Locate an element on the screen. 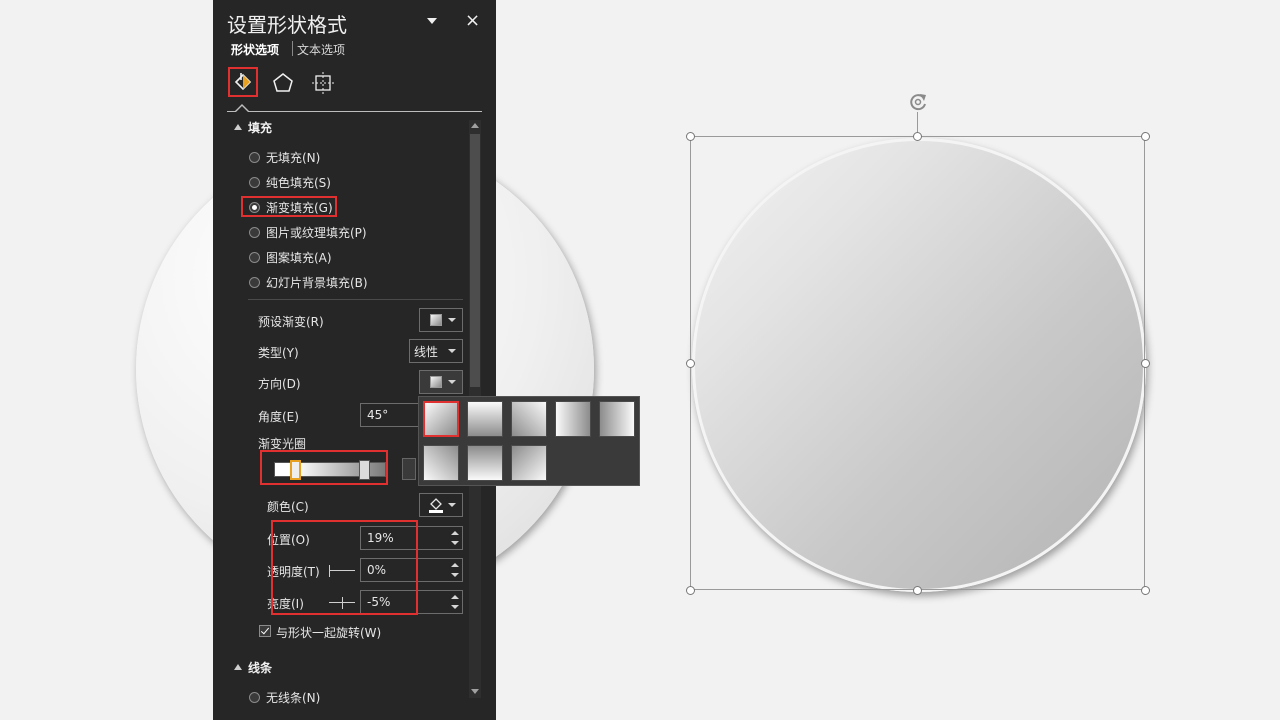  resize-handle-top-right is located at coordinates (1145, 136).